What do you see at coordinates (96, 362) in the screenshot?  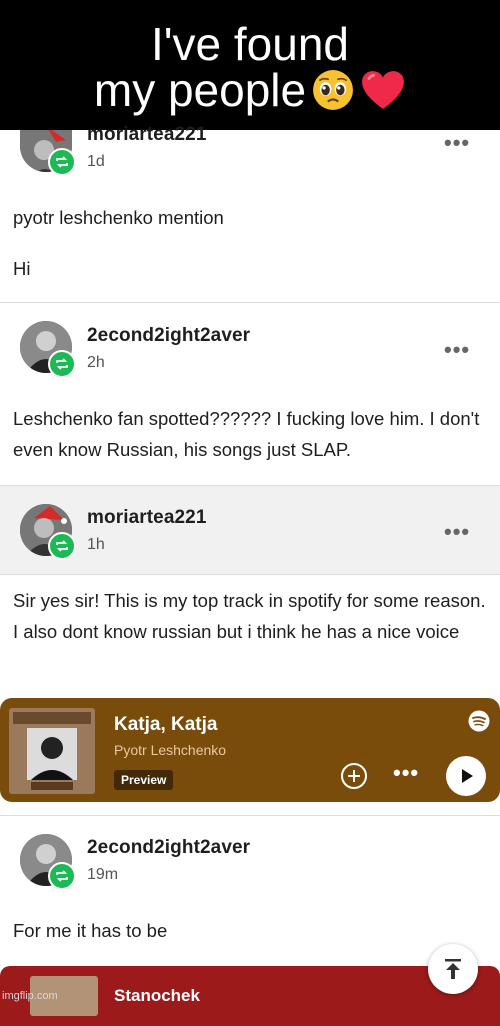 I see `post-time: 2h` at bounding box center [96, 362].